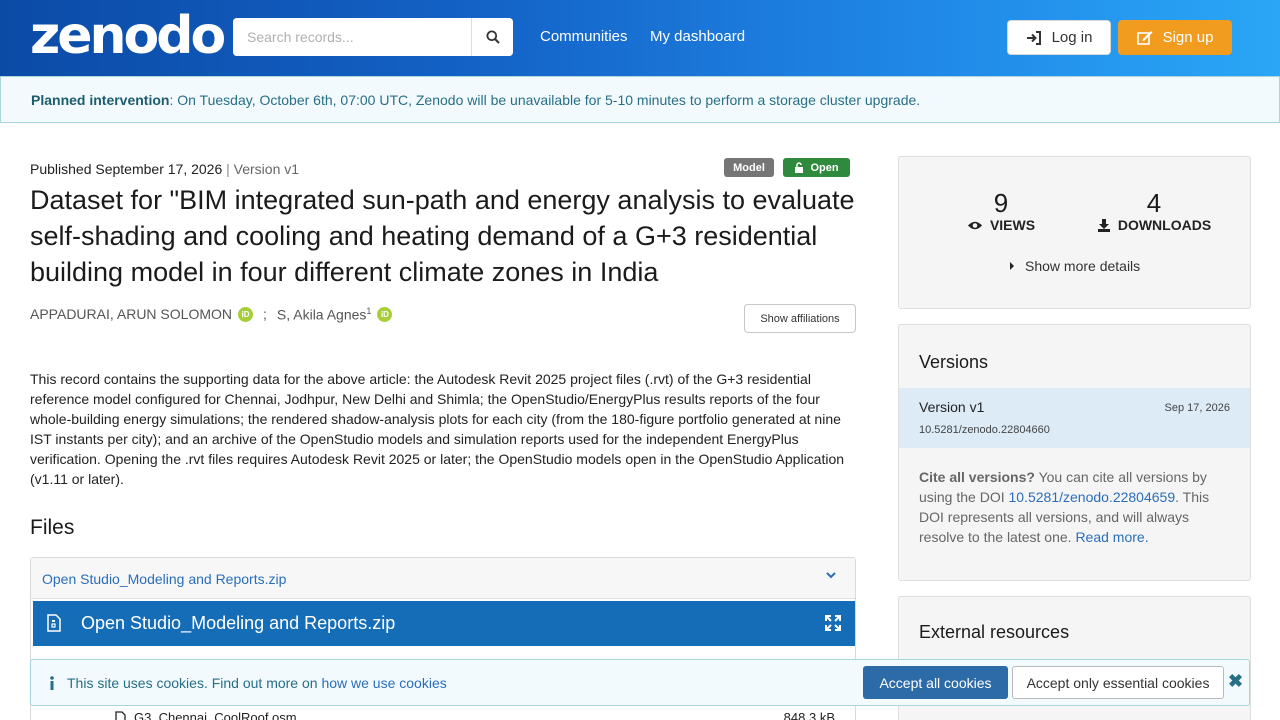 This screenshot has height=720, width=1280. Describe the element at coordinates (52, 683) in the screenshot. I see `info-icon` at that location.